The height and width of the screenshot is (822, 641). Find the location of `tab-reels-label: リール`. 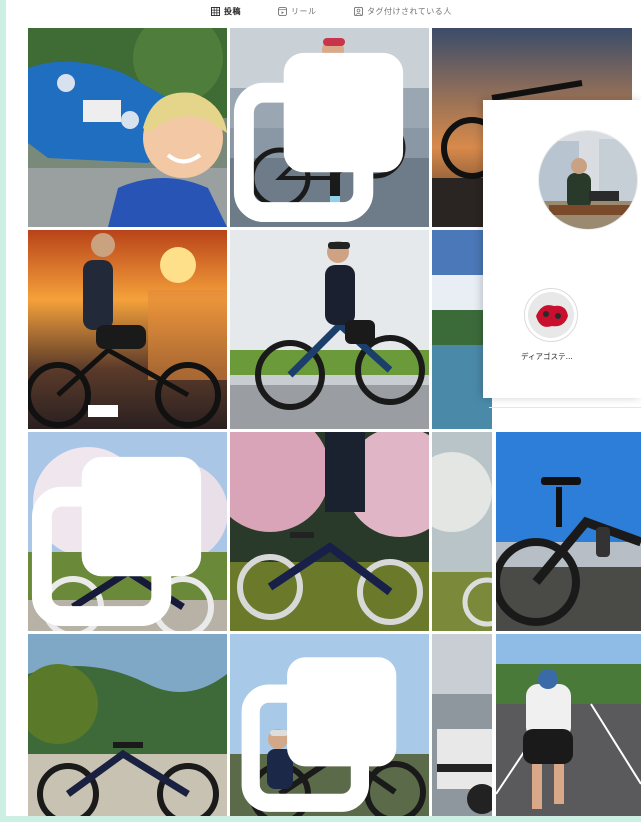

tab-reels-label: リール is located at coordinates (304, 11).